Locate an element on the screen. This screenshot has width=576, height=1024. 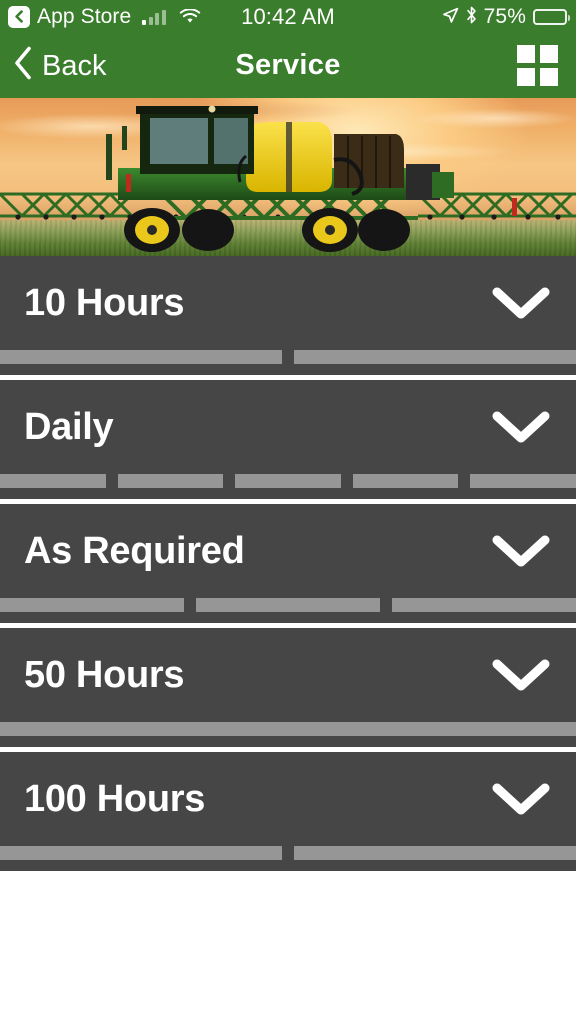
back-button: Back is located at coordinates (53, 65).